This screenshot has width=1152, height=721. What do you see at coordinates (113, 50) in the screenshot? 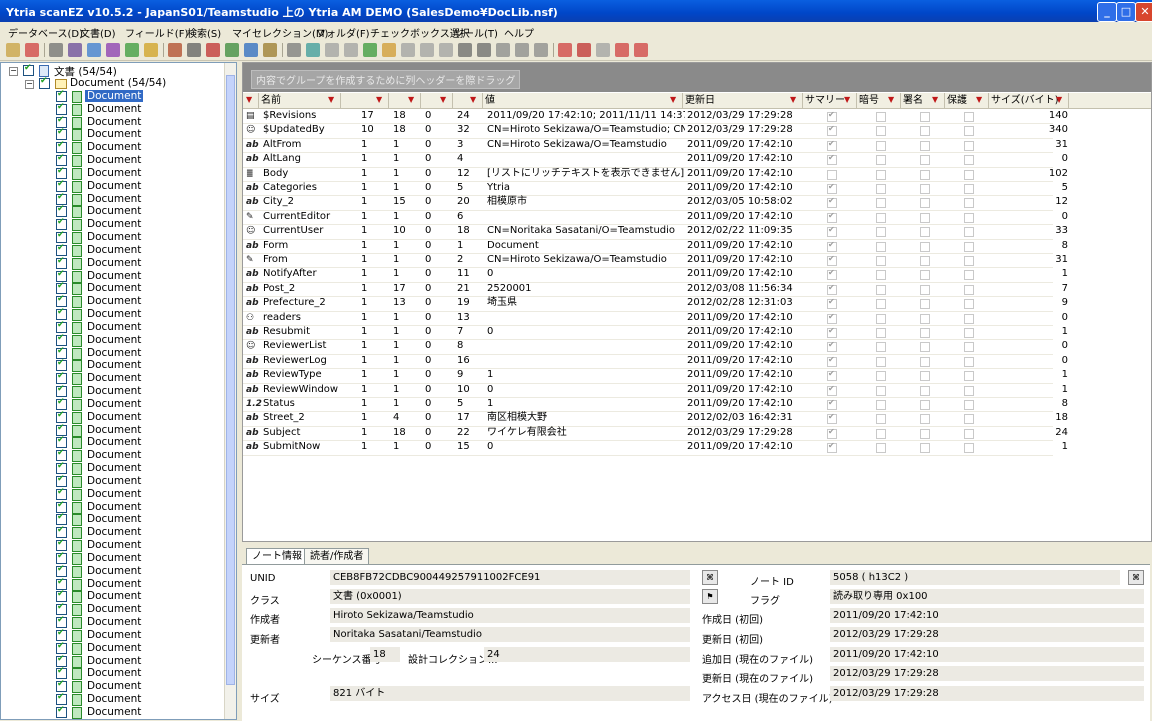
I see `save-icon` at bounding box center [113, 50].